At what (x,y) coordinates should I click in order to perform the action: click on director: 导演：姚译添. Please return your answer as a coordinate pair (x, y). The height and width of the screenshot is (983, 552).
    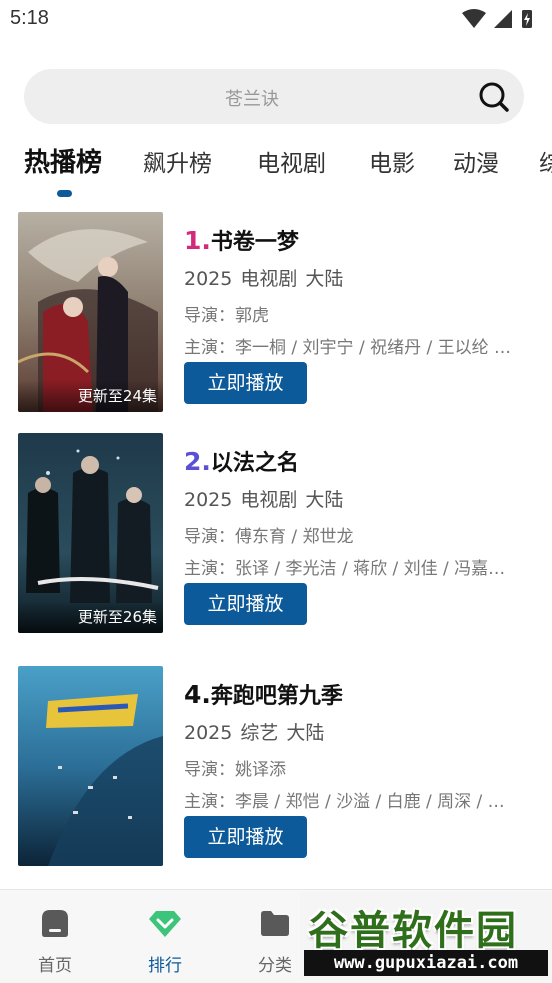
    Looking at the image, I should click on (235, 770).